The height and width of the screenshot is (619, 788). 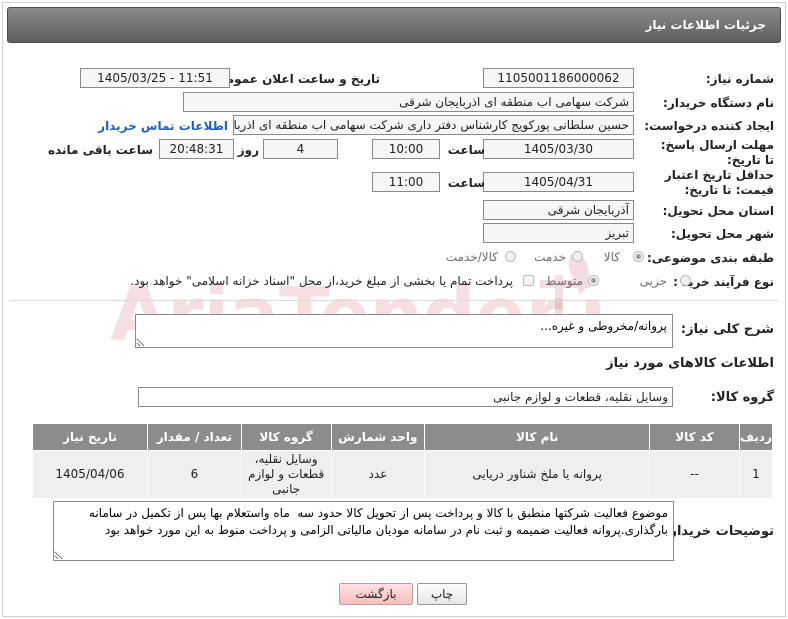 I want to click on cell-code: --, so click(x=694, y=474).